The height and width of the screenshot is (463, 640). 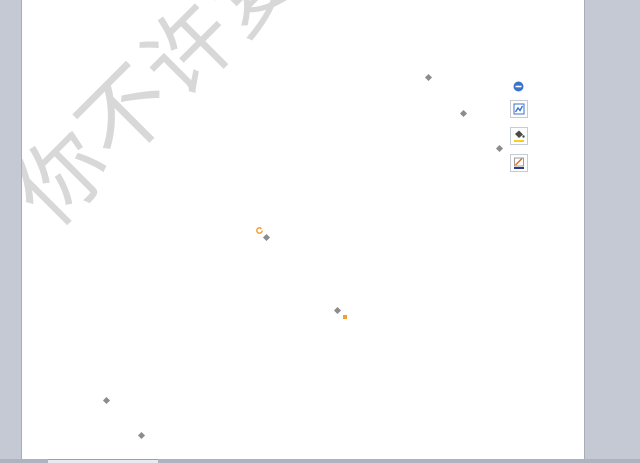 I want to click on pen-outline-icon, so click(x=519, y=163).